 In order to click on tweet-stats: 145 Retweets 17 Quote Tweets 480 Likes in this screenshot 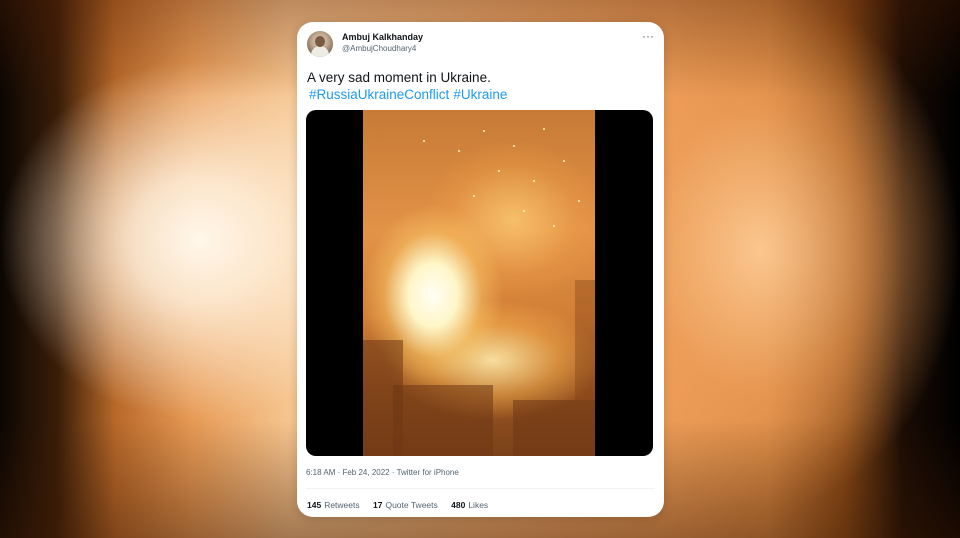, I will do `click(403, 505)`.